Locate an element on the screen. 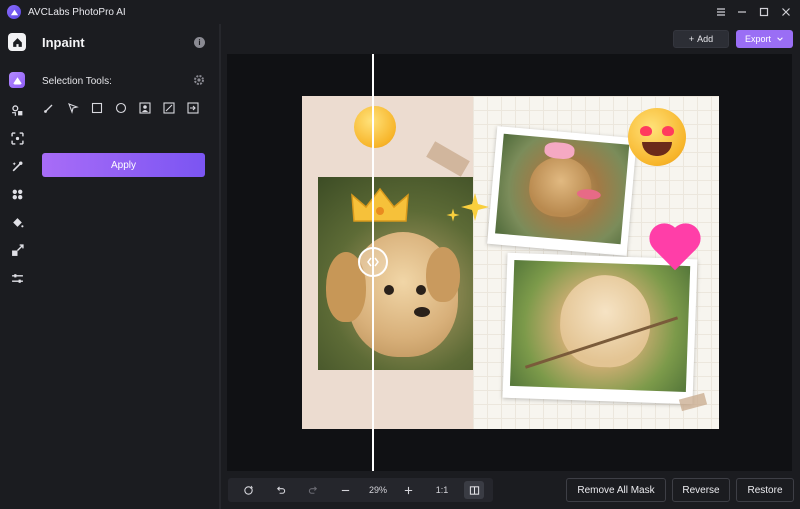  face-enhance-icon is located at coordinates (17, 110).